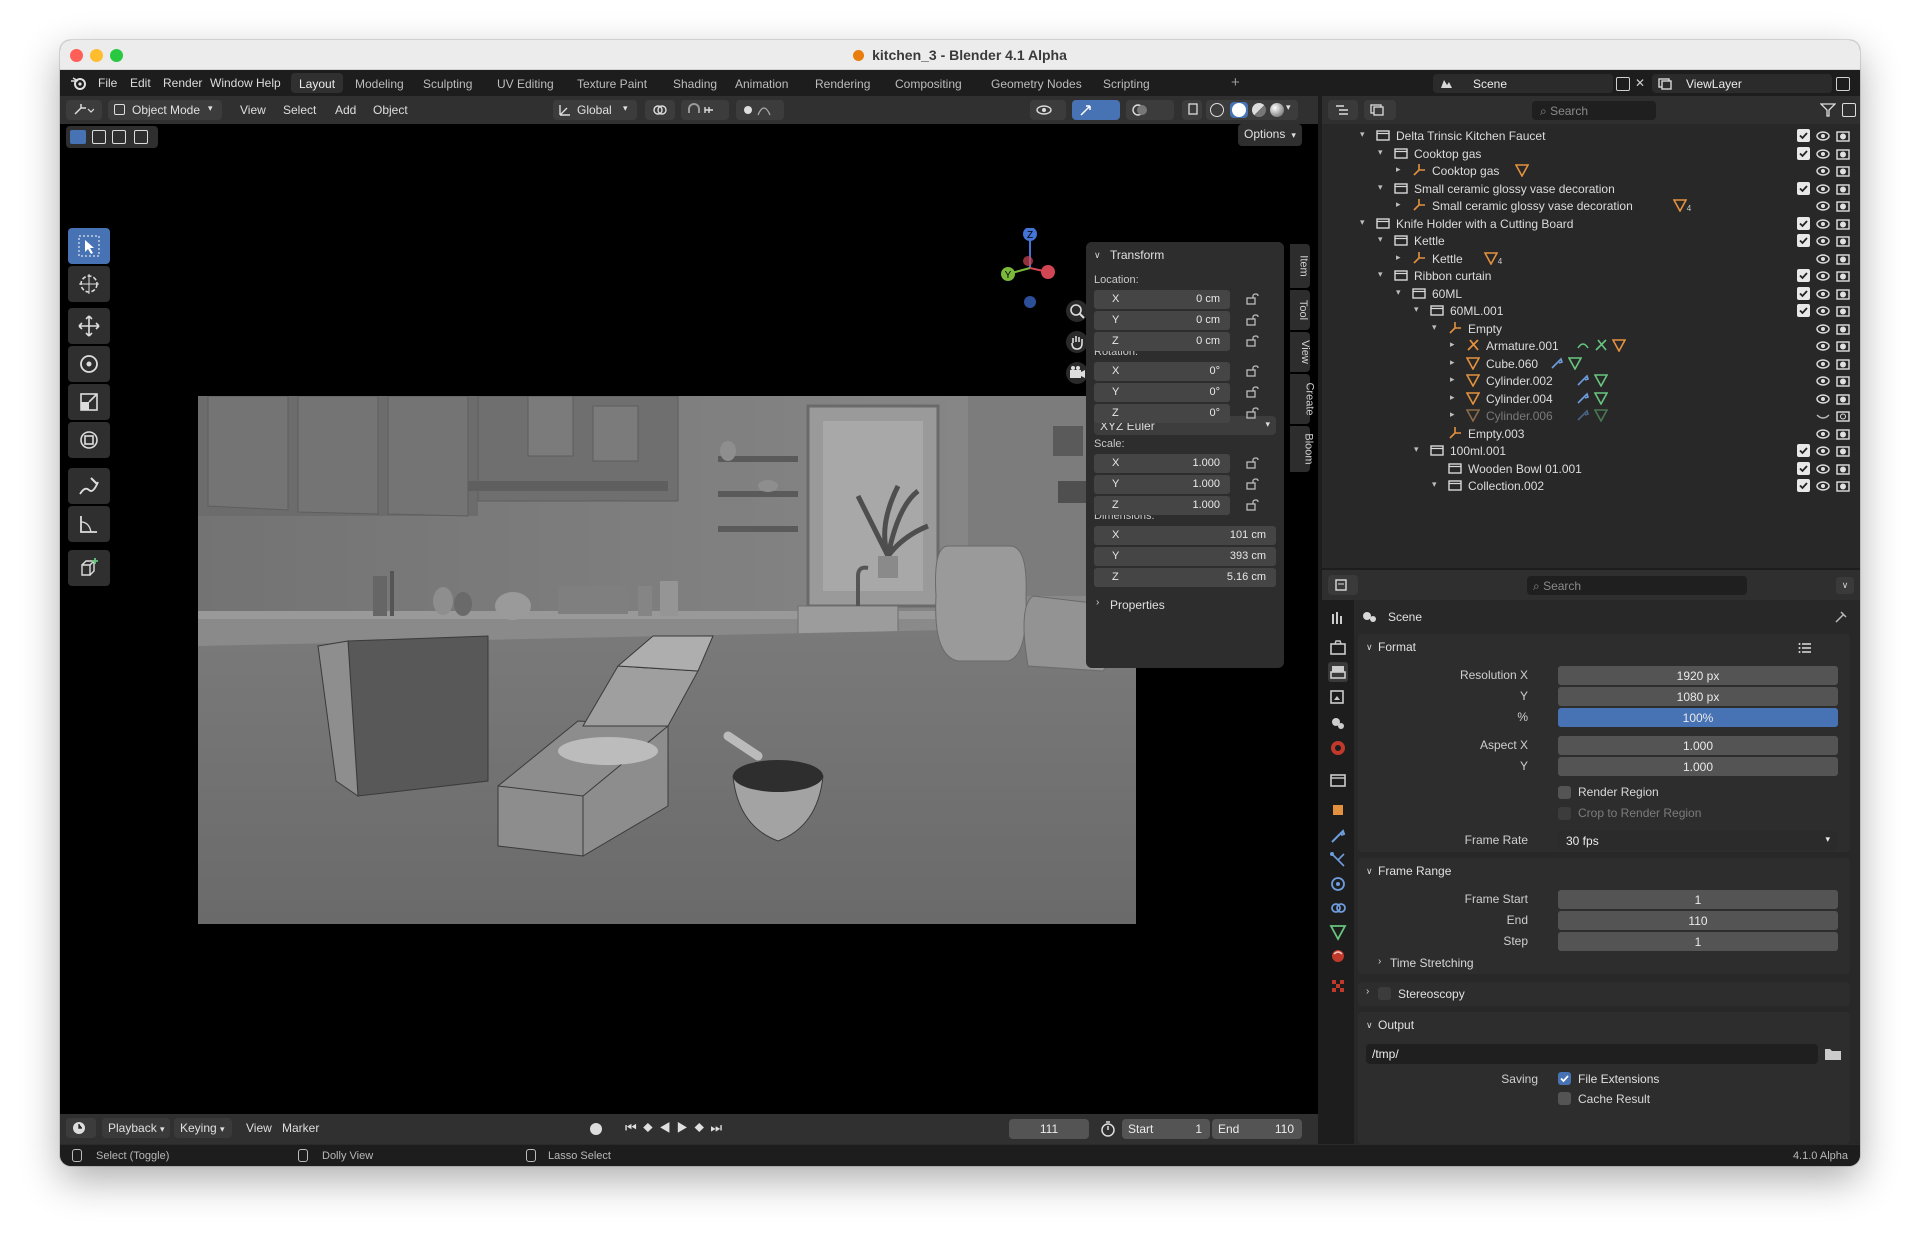  I want to click on transform-orientation-dropdown: Global ▾, so click(595, 110).